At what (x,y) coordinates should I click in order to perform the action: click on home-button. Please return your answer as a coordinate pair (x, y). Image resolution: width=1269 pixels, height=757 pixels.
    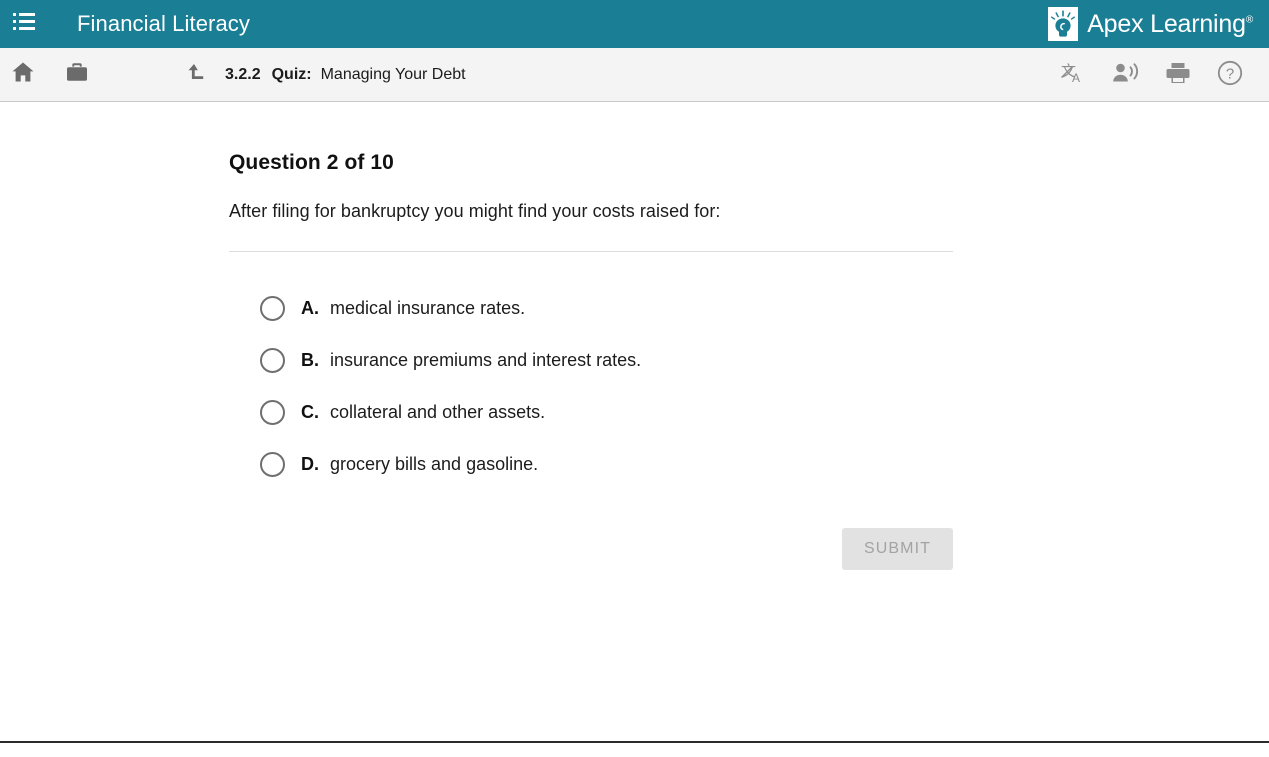
    Looking at the image, I should click on (23, 75).